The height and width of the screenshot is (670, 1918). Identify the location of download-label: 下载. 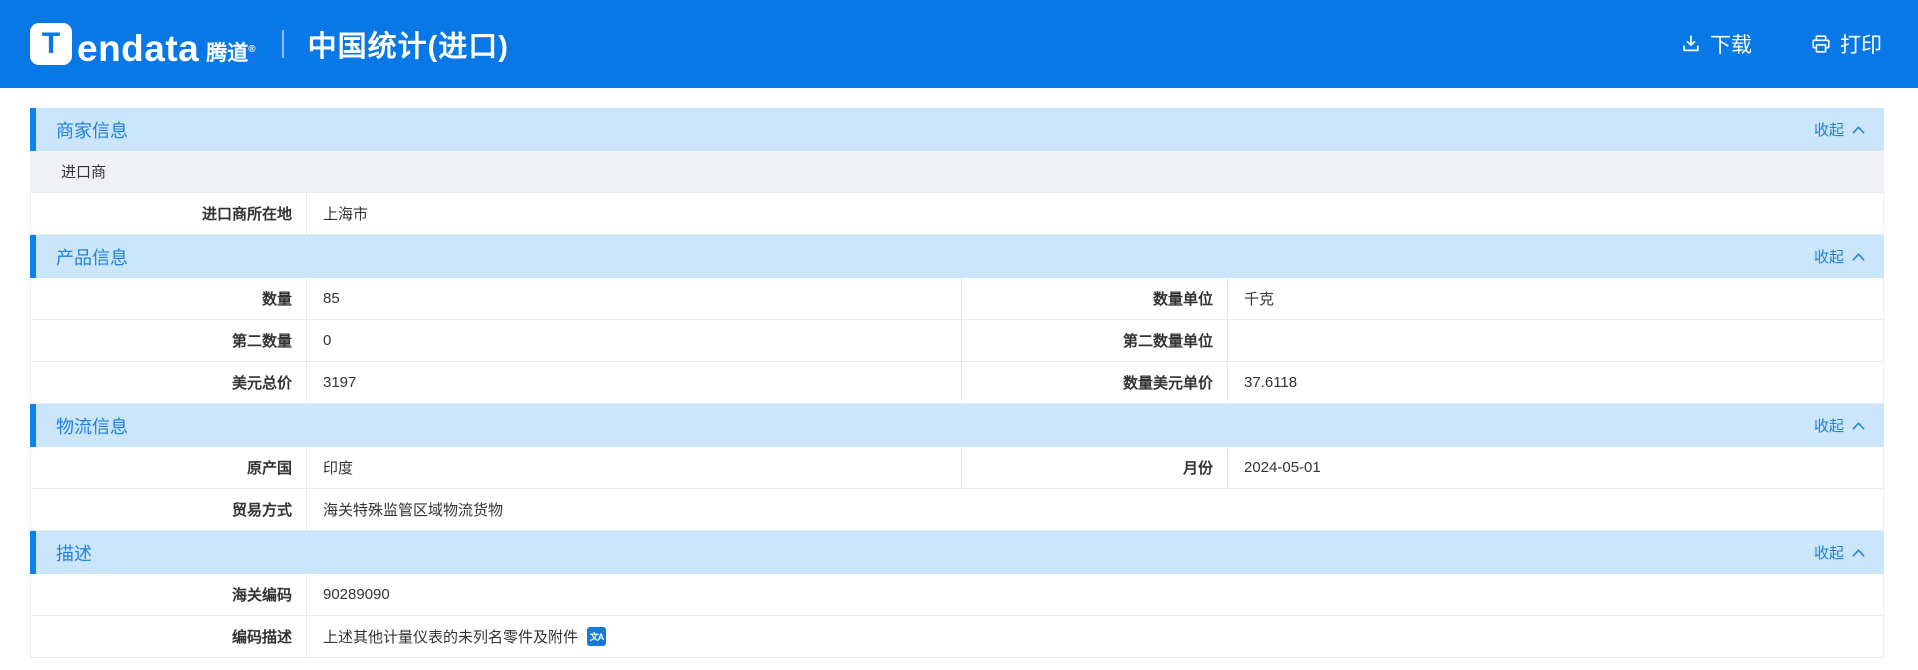
(1731, 45).